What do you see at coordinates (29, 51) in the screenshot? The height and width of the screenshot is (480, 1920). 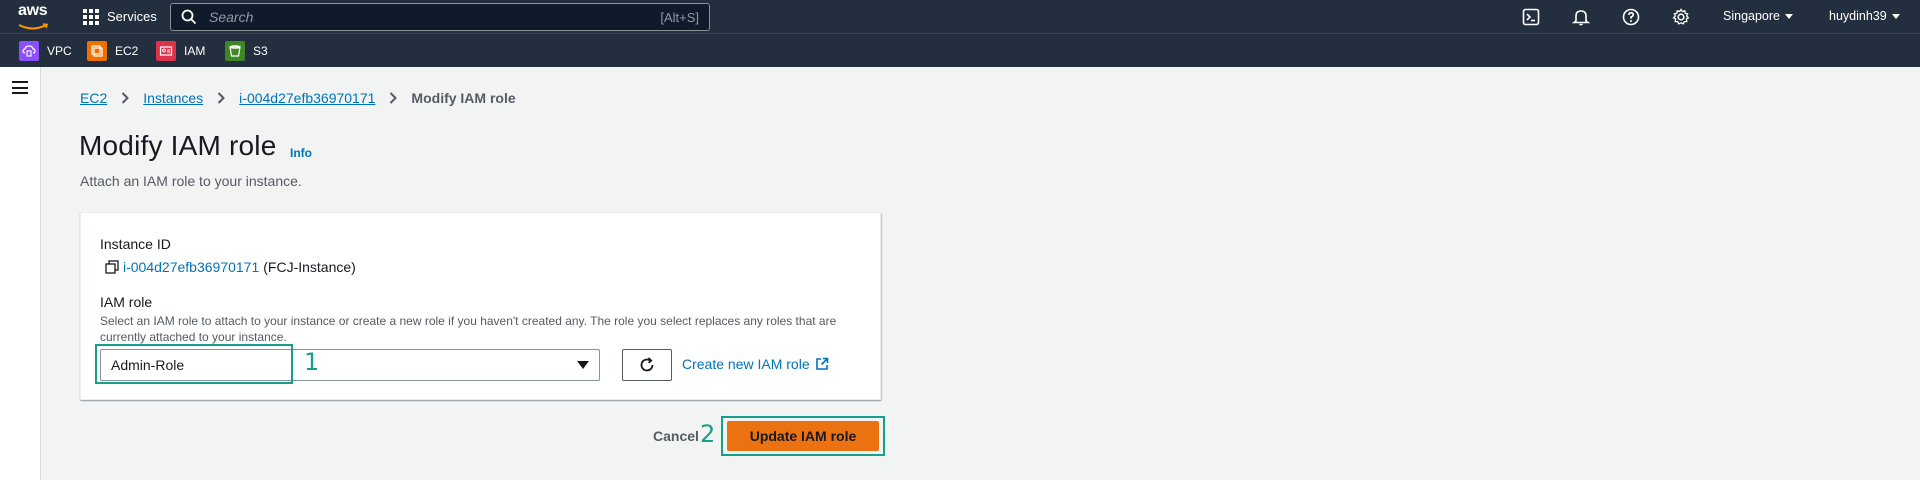 I see `vpc-icon` at bounding box center [29, 51].